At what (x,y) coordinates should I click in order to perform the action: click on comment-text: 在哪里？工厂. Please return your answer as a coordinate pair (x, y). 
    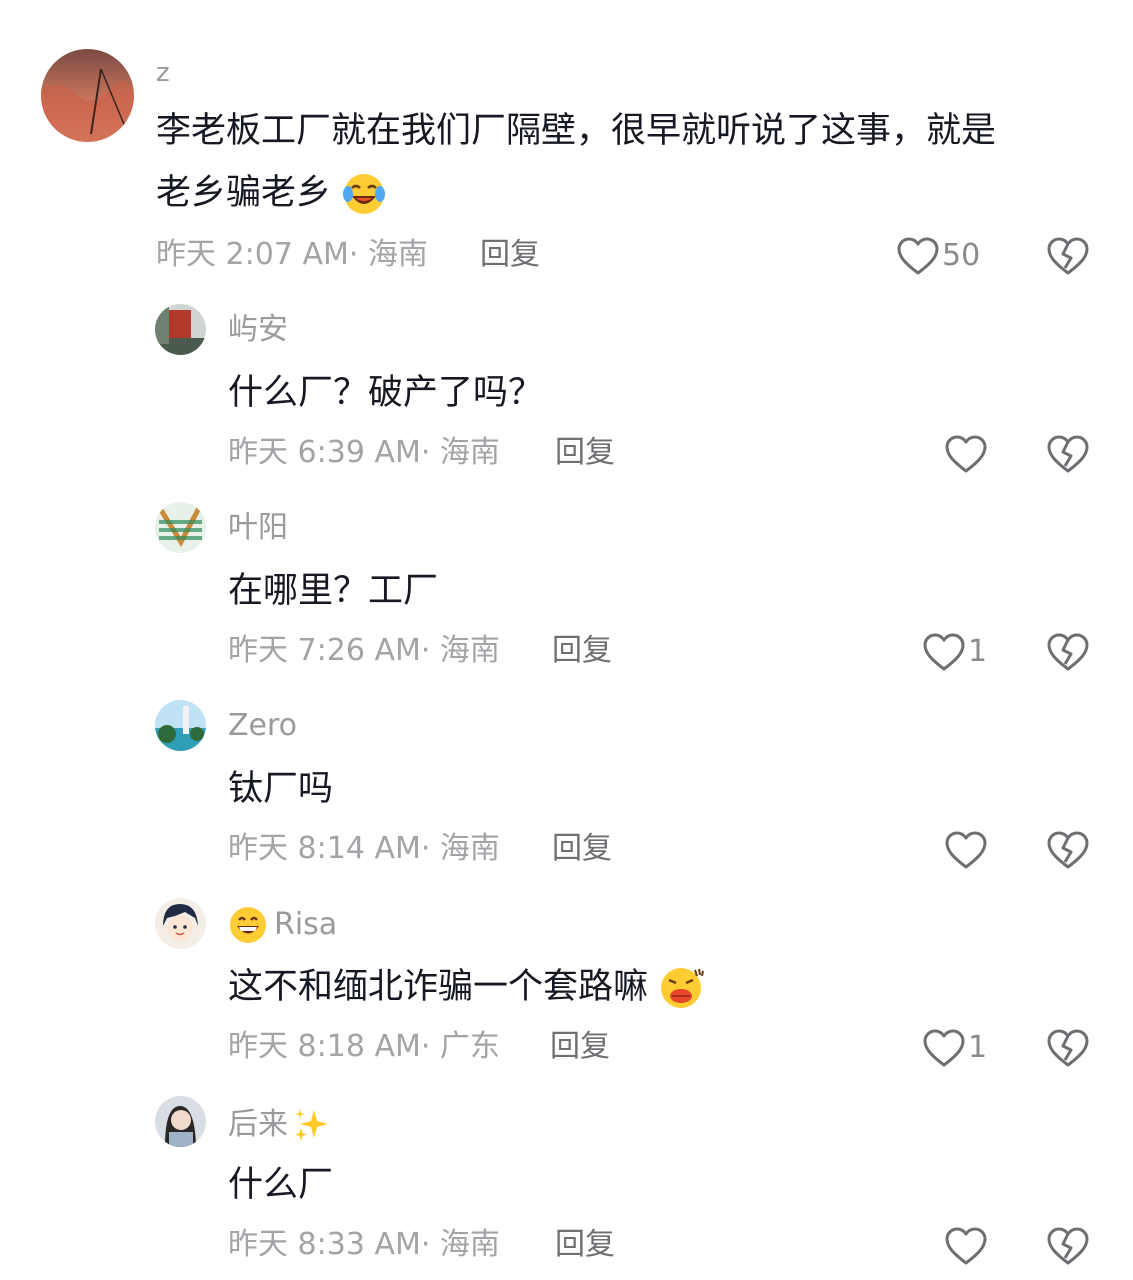
    Looking at the image, I should click on (333, 591).